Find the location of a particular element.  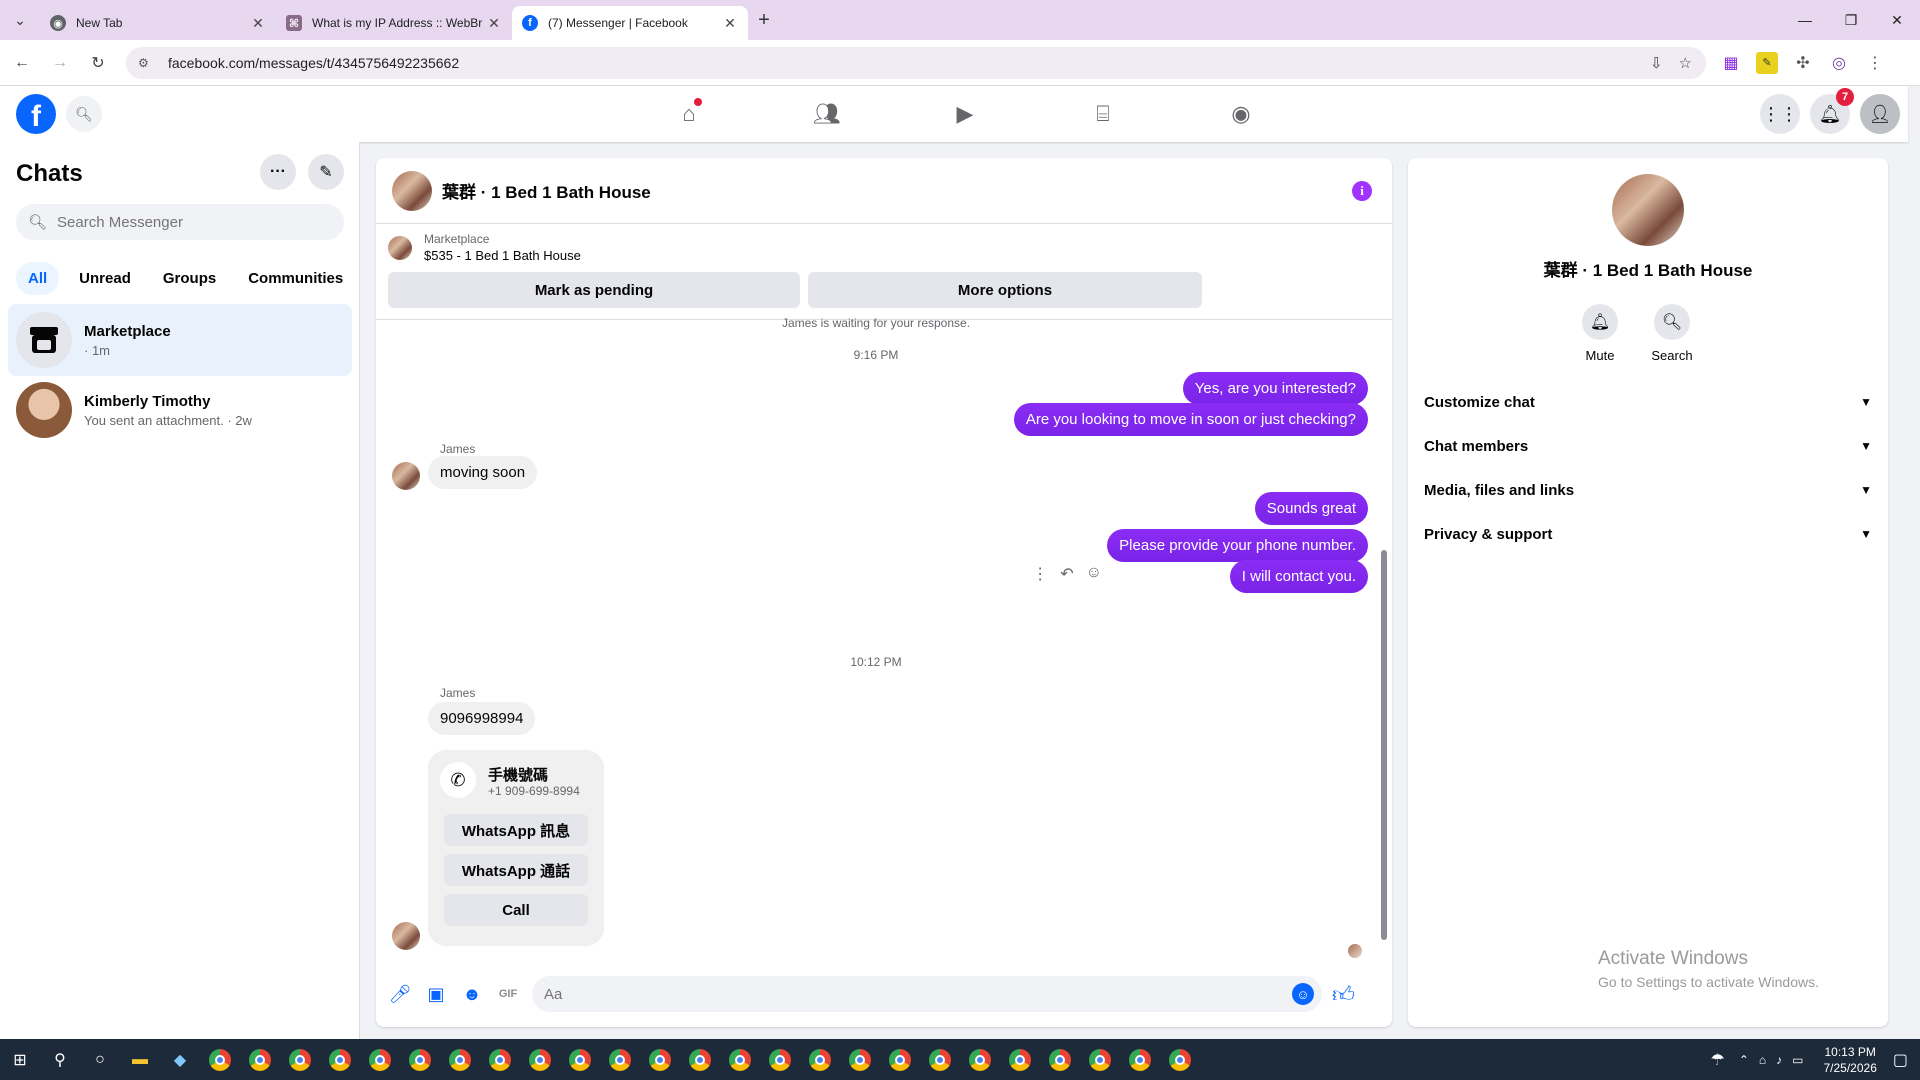

message-bubble-out: I will contact you. is located at coordinates (1298, 576).